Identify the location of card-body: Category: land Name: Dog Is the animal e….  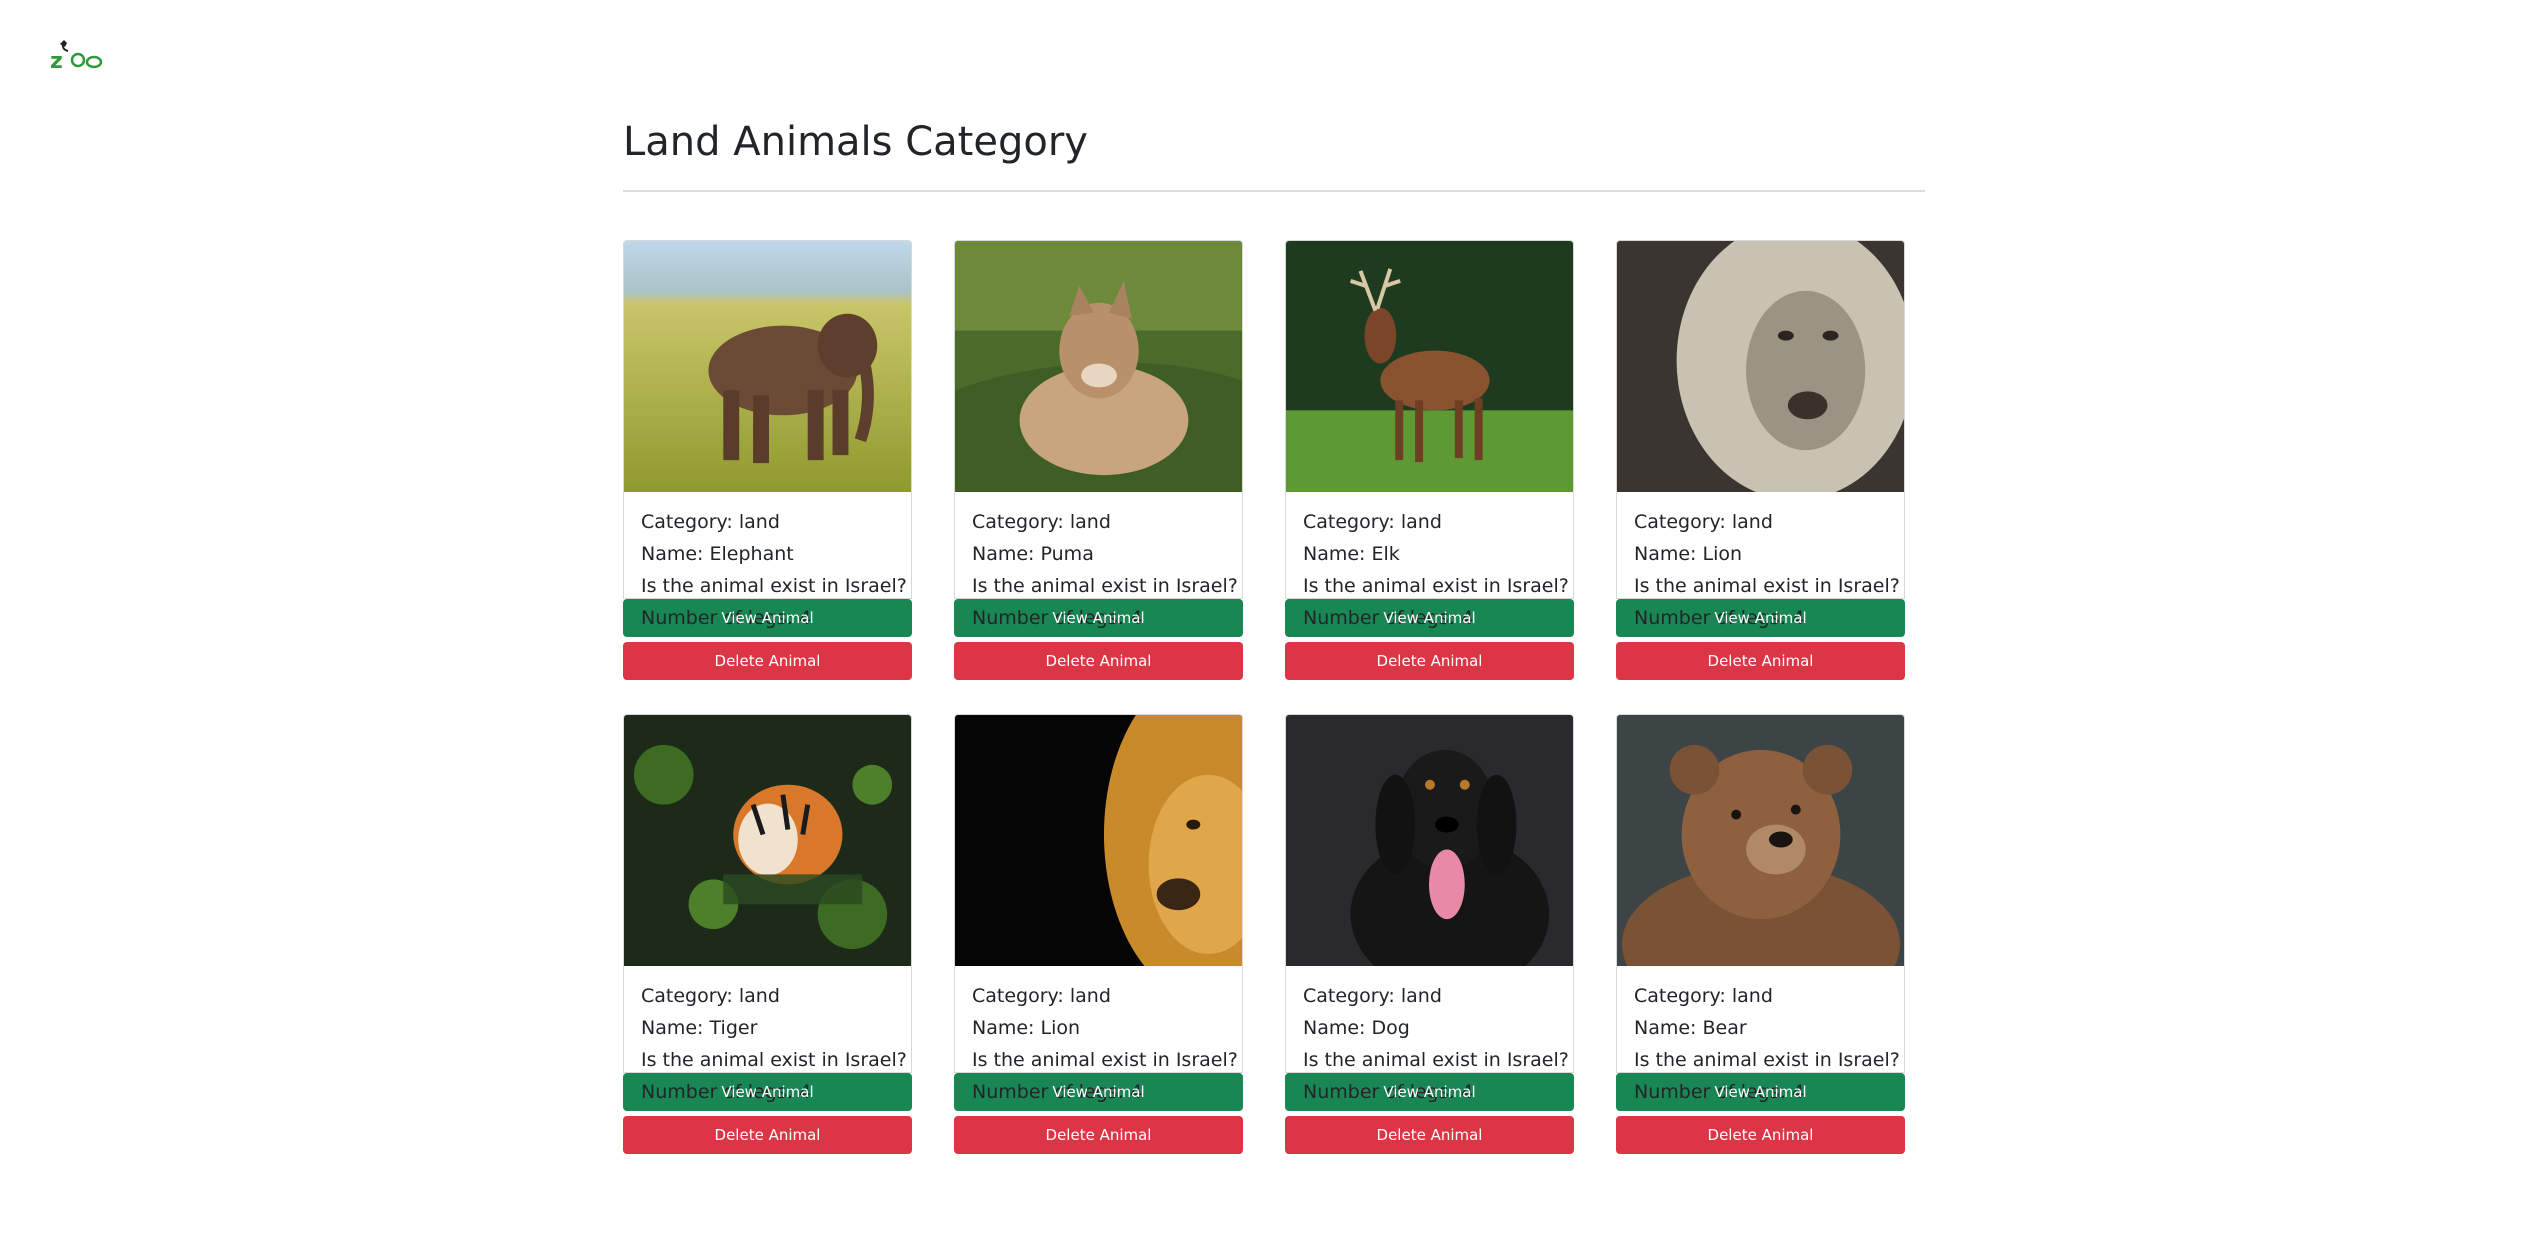
(1429, 1034).